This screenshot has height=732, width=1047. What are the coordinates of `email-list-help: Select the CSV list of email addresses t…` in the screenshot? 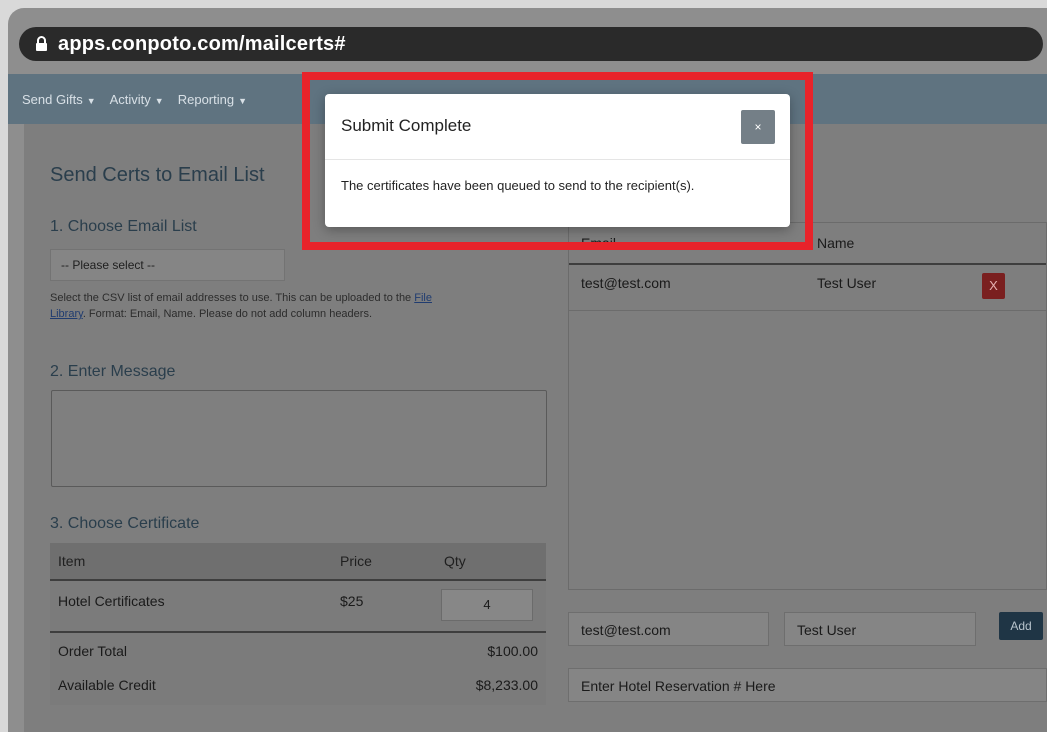 It's located at (241, 306).